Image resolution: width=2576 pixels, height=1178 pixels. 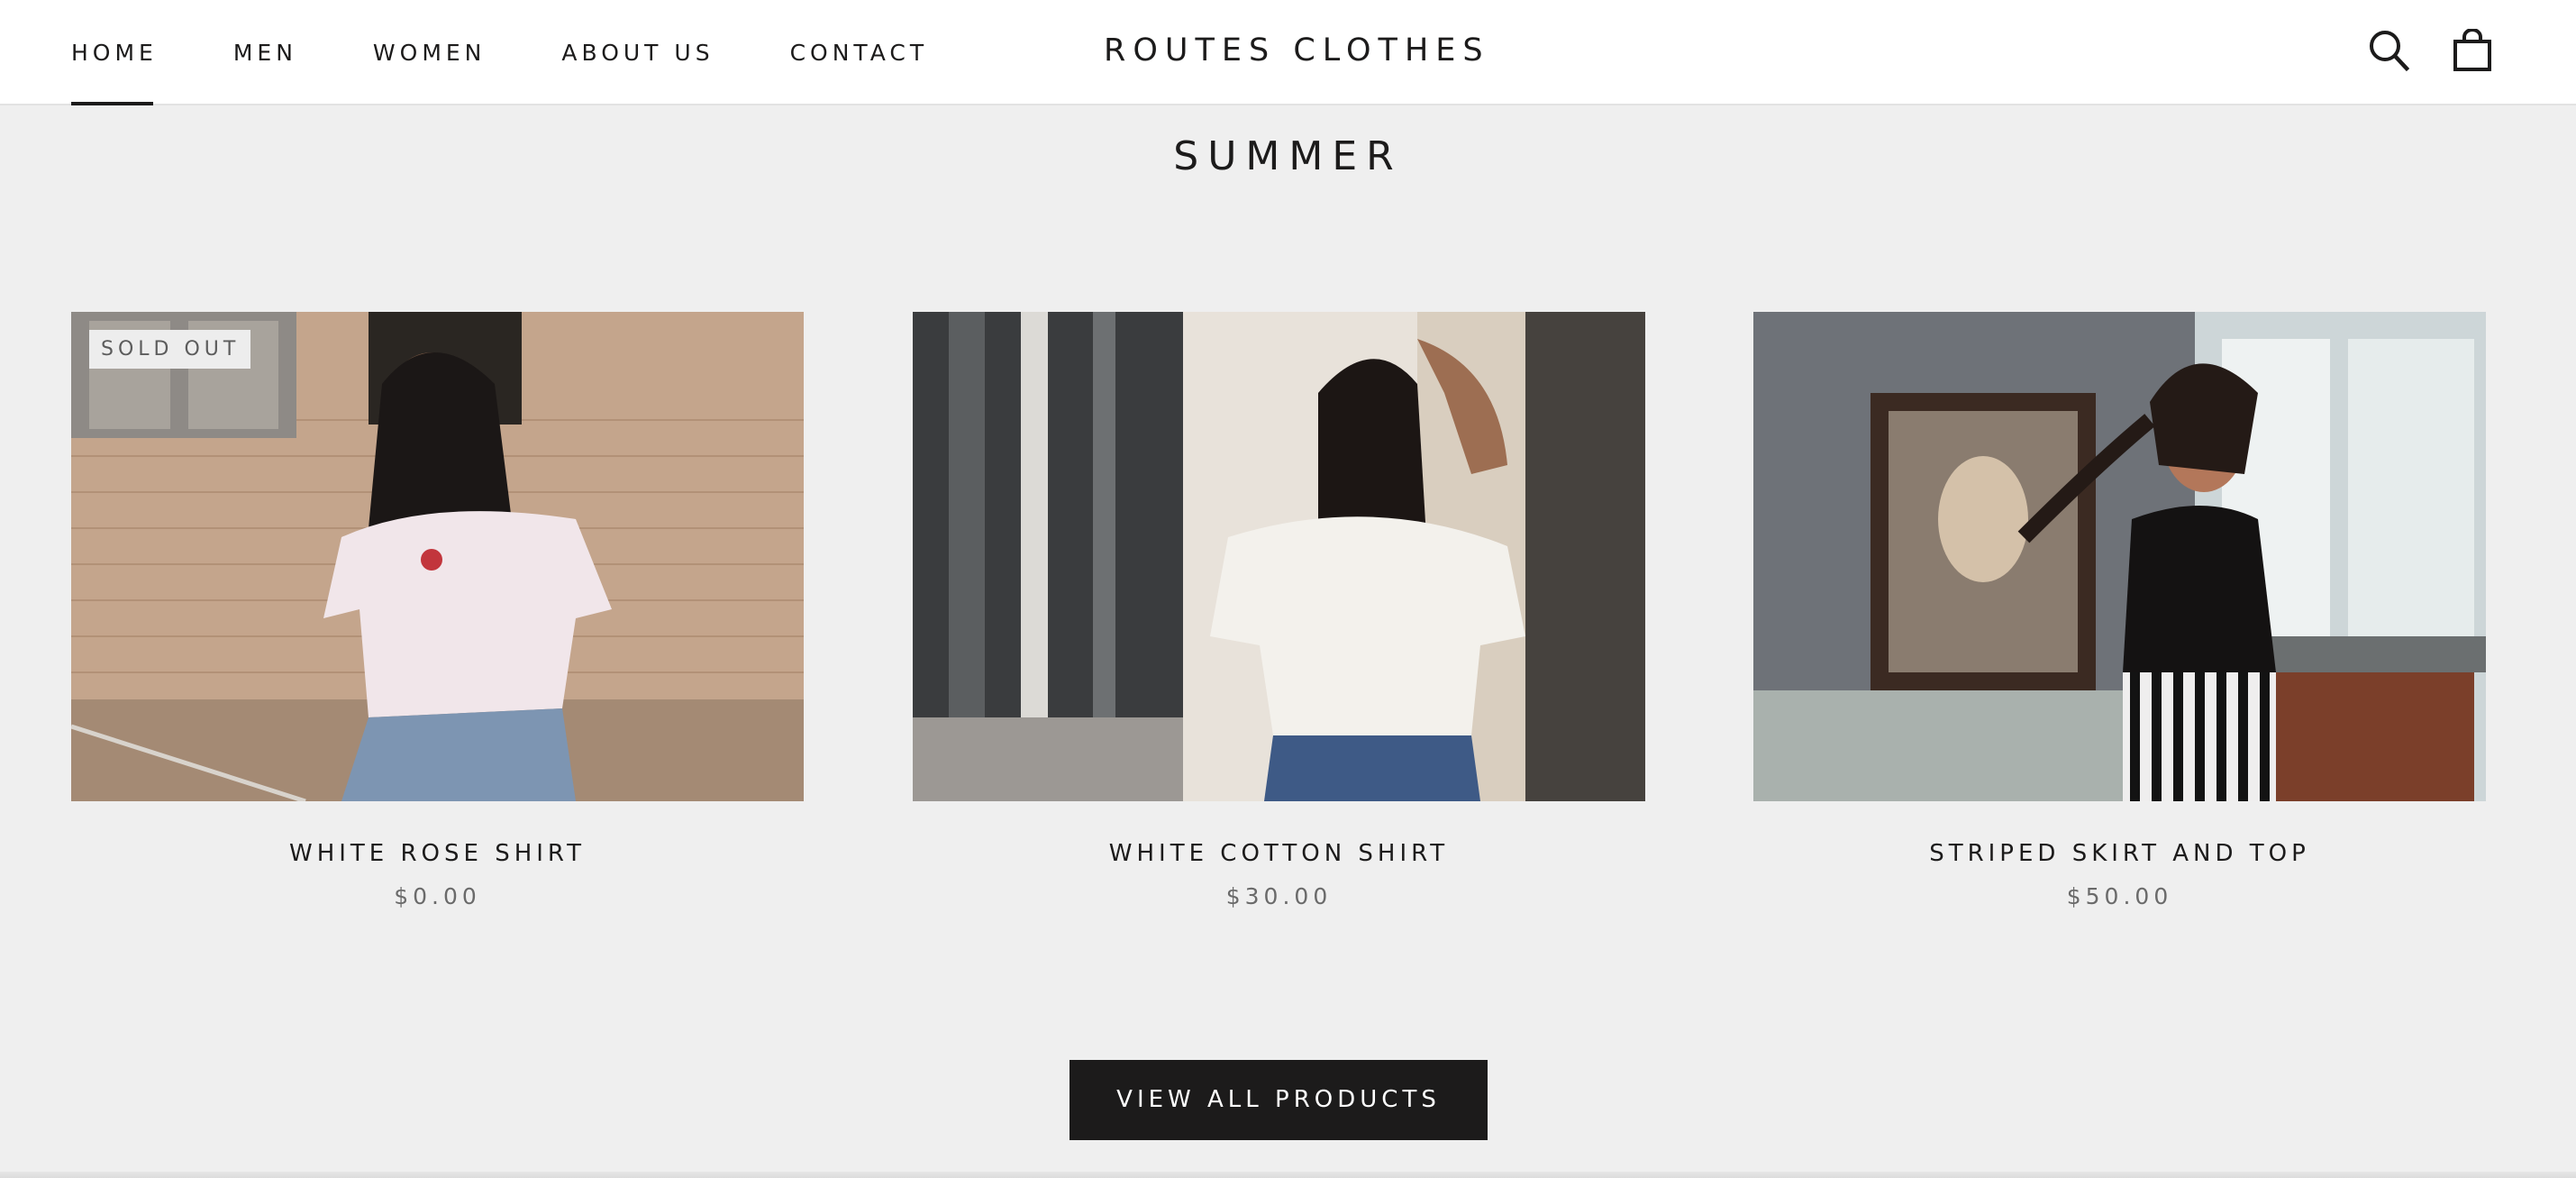 I want to click on product-title: STRIPED SKIRT AND TOP, so click(x=2119, y=854).